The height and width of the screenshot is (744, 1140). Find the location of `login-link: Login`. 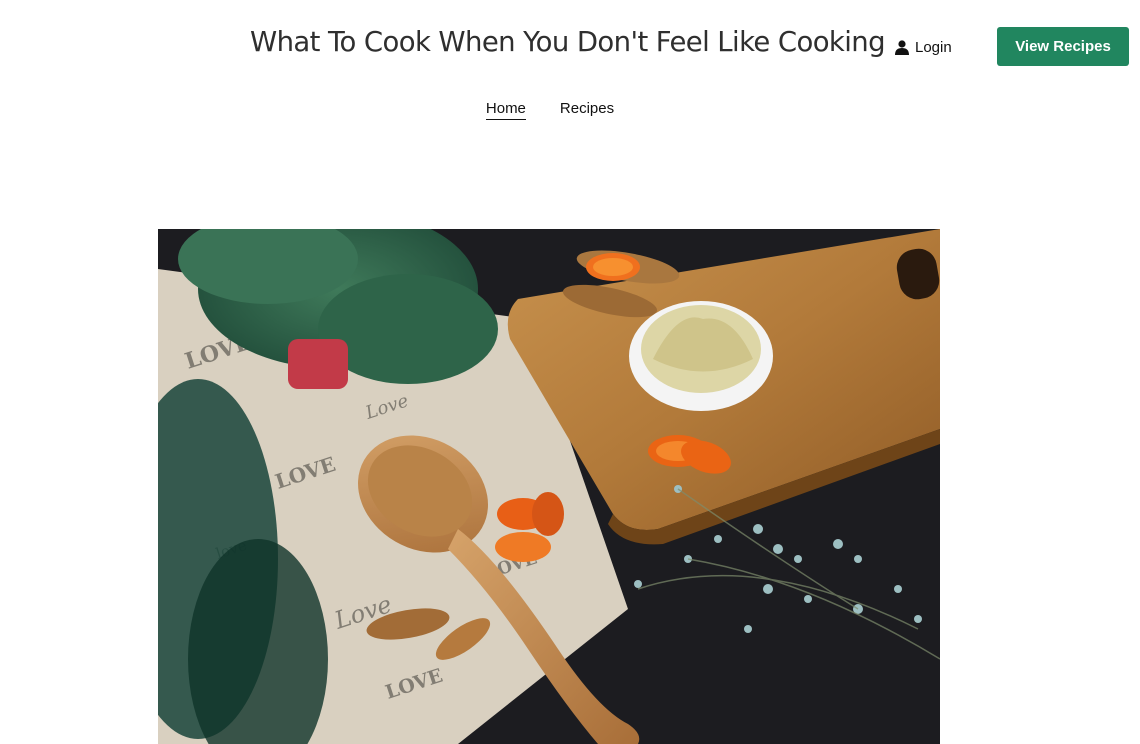

login-link: Login is located at coordinates (923, 47).